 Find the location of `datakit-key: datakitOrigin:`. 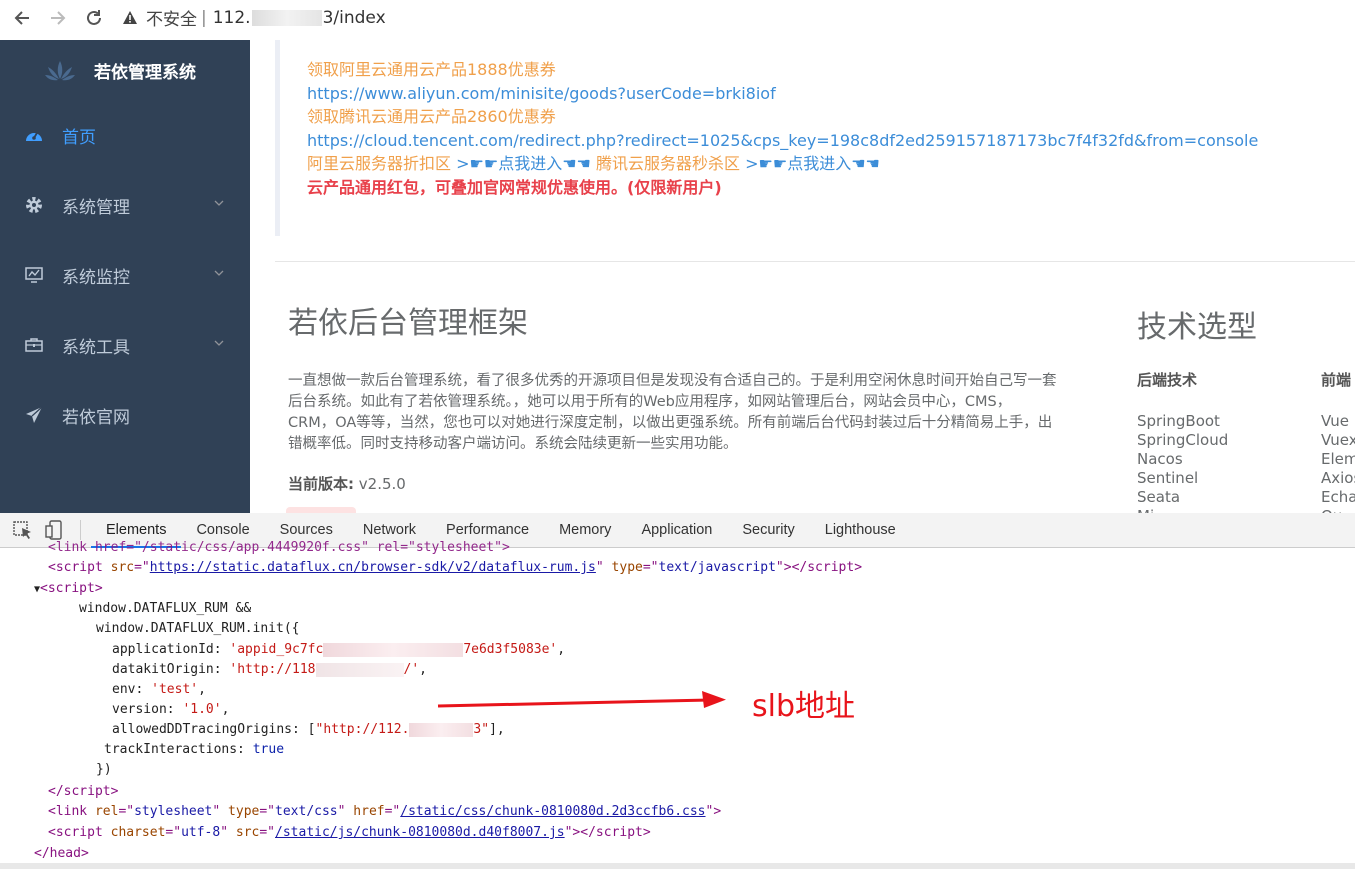

datakit-key: datakitOrigin: is located at coordinates (171, 669).